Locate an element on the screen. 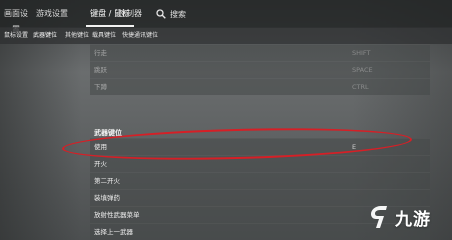  subtab-other: 其他键位 is located at coordinates (77, 36).